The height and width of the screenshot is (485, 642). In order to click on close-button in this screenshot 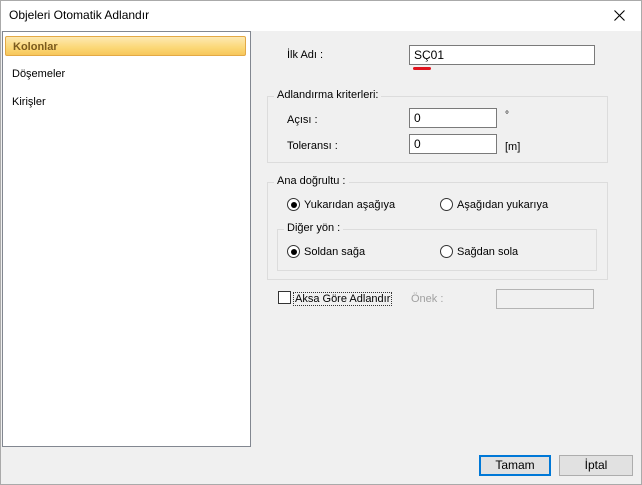, I will do `click(619, 15)`.